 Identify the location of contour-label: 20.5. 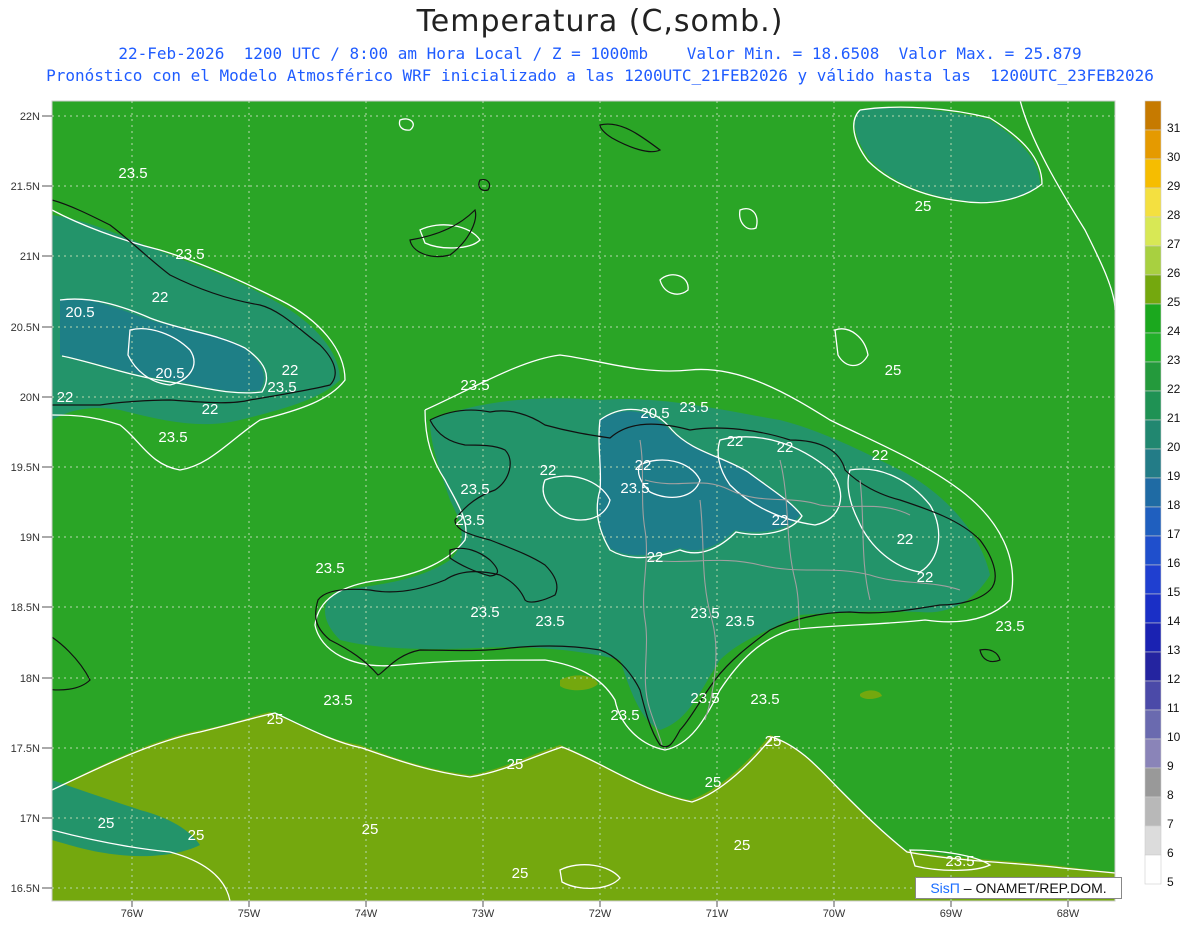
(79, 312).